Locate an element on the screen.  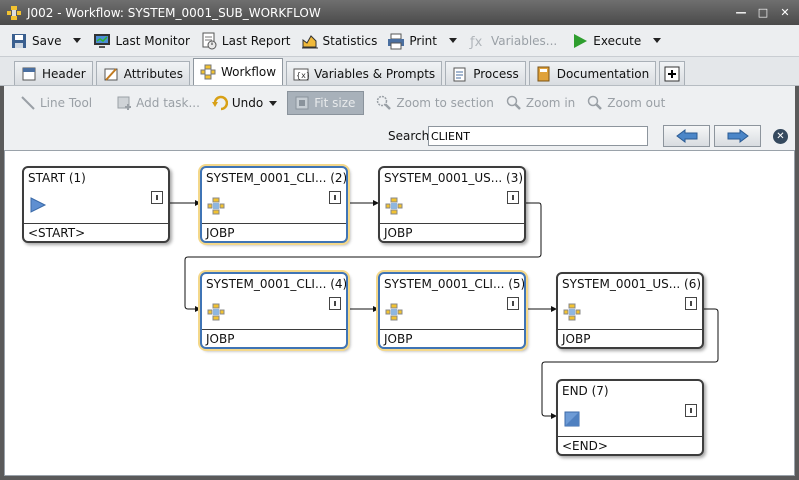
add-task-icon is located at coordinates (124, 103).